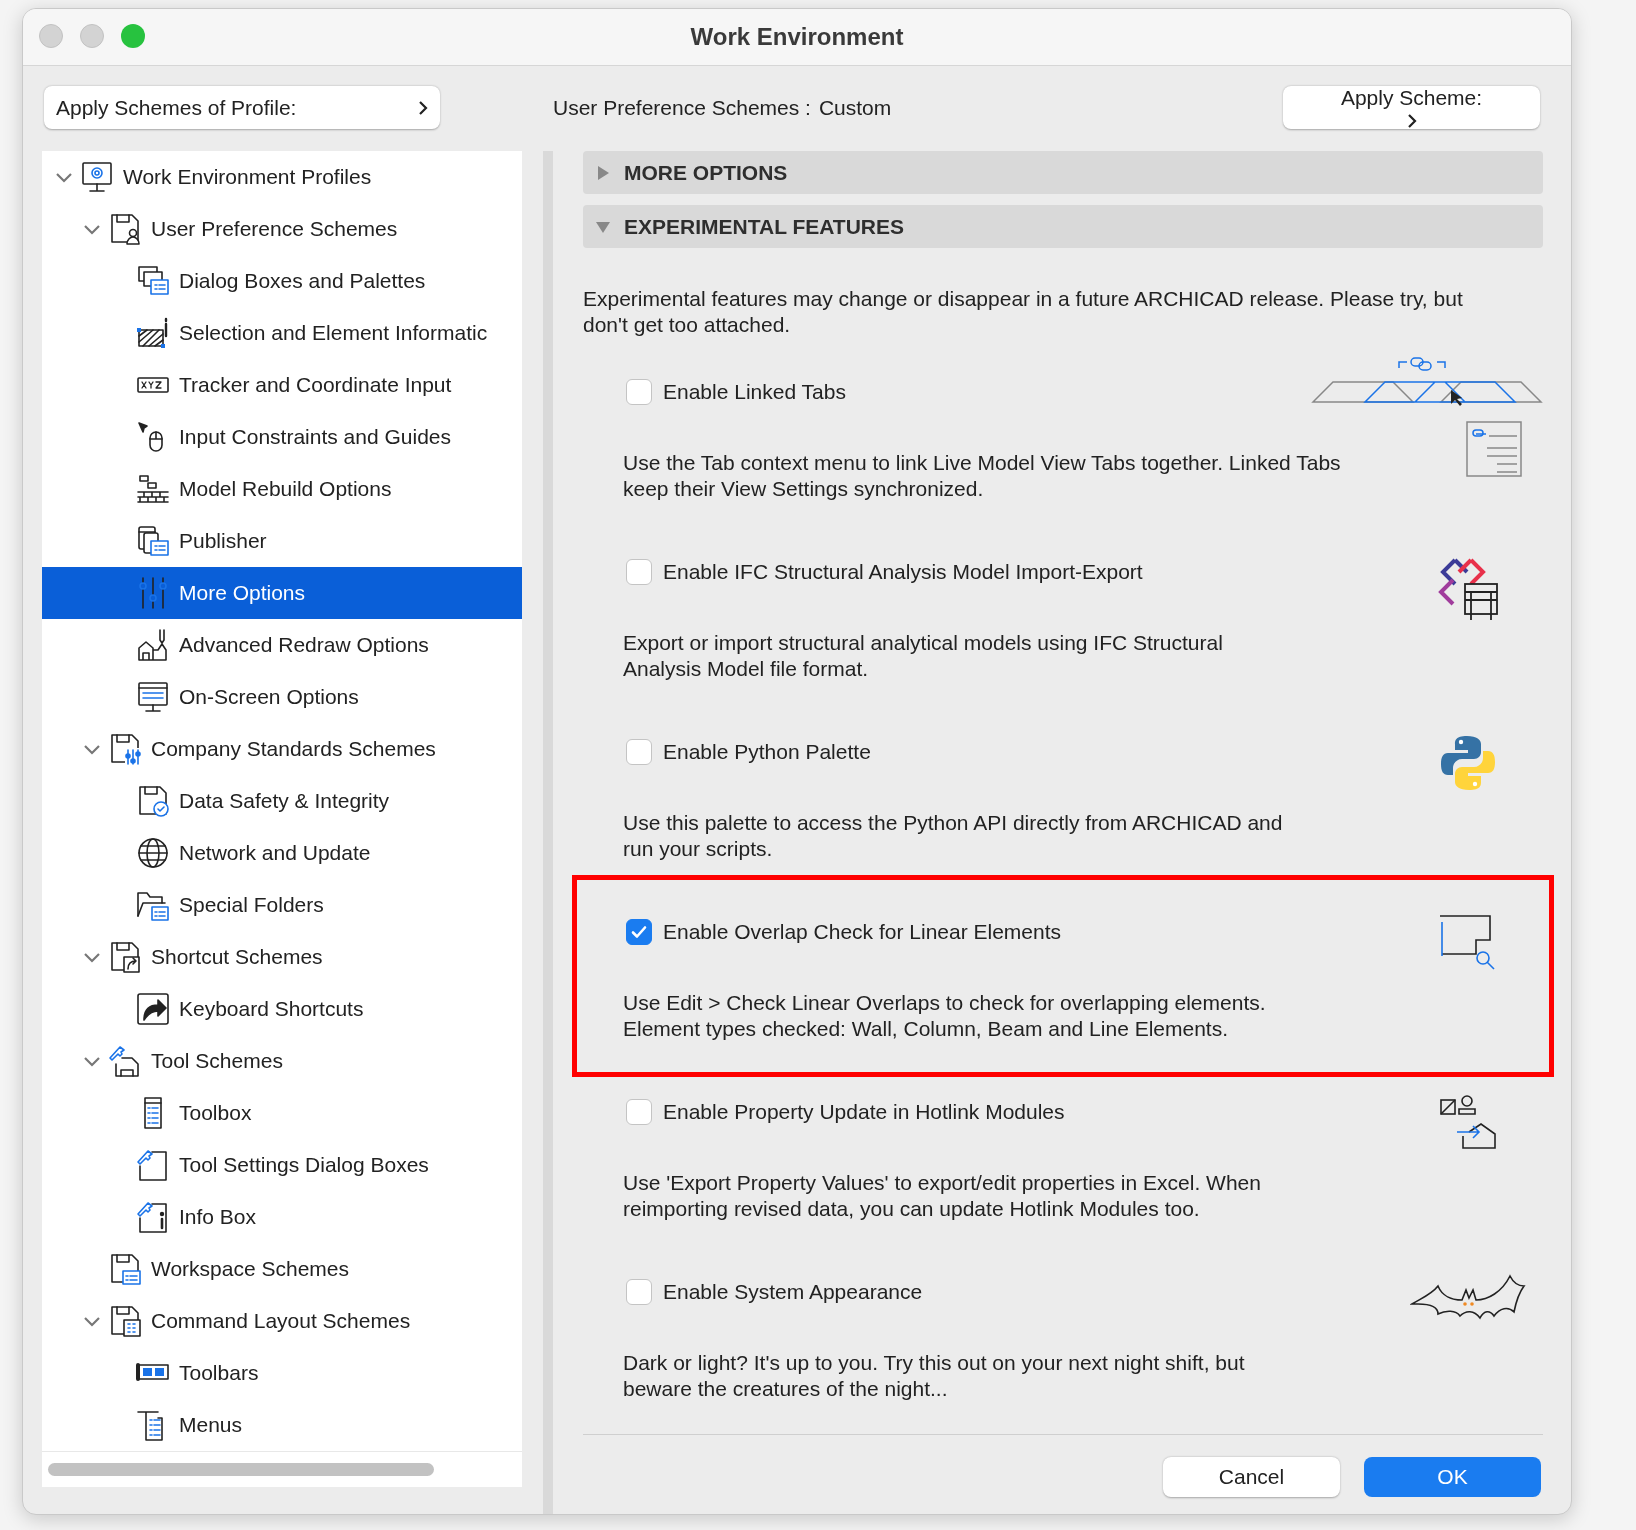 The height and width of the screenshot is (1530, 1636). What do you see at coordinates (942, 1196) in the screenshot?
I see `feature-description: Use 'Export Property Values' to export/edit properties in Excel. When reimporting revised data, you can update Hotlink Modules too.` at bounding box center [942, 1196].